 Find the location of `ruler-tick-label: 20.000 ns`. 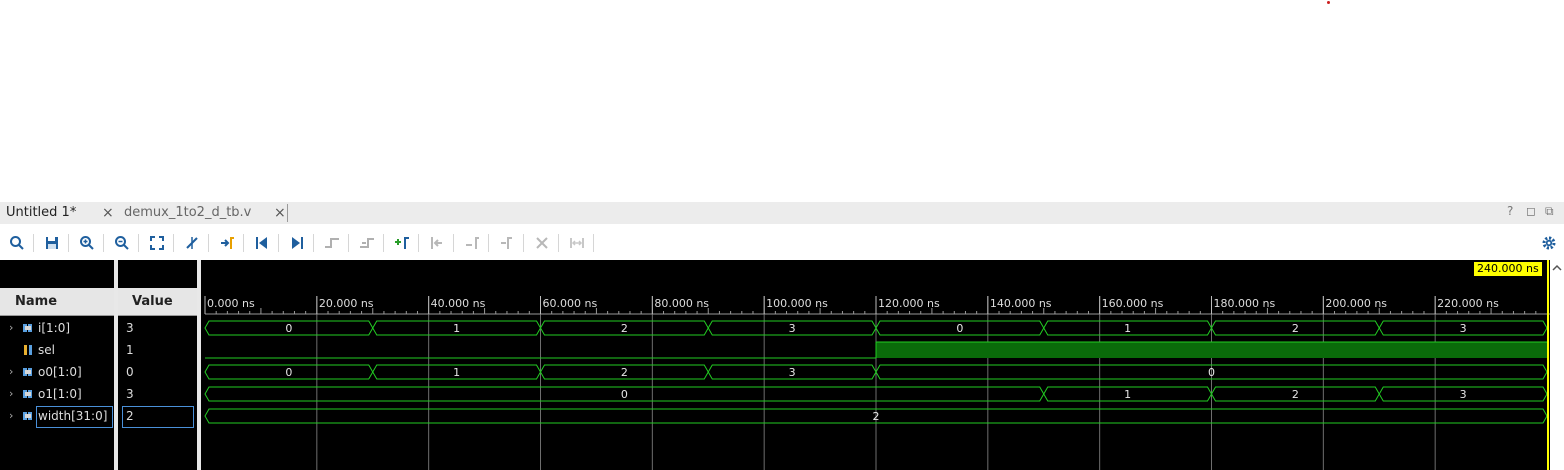

ruler-tick-label: 20.000 ns is located at coordinates (346, 303).